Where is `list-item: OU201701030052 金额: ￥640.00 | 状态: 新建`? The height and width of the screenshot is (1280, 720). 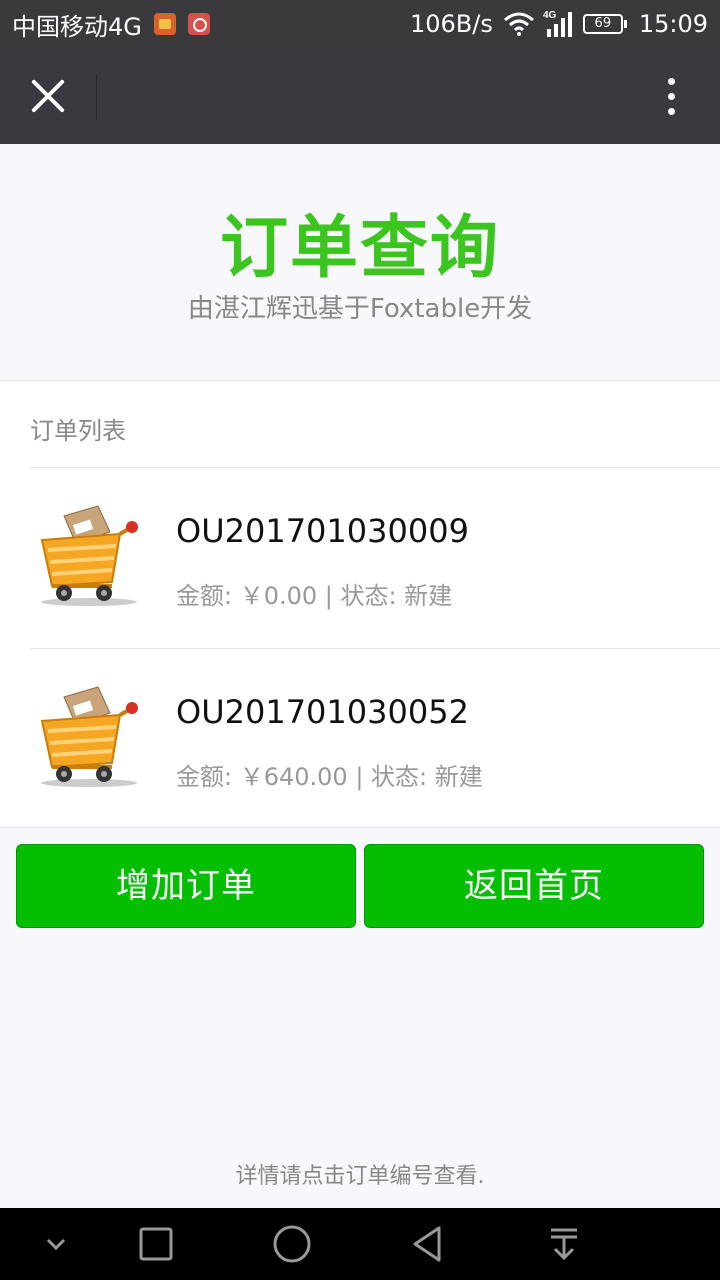 list-item: OU201701030052 金额: ￥640.00 | 状态: 新建 is located at coordinates (360, 739).